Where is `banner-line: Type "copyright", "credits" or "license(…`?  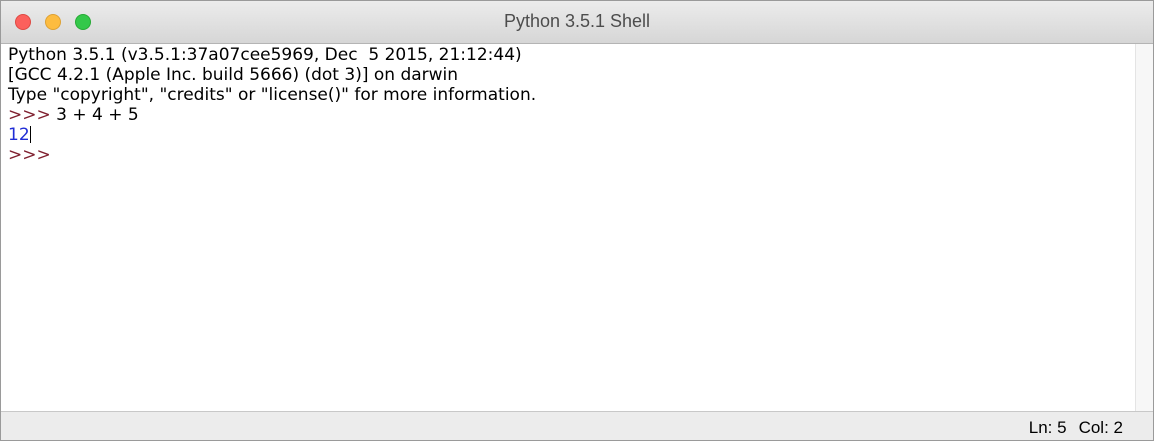 banner-line: Type "copyright", "credits" or "license(… is located at coordinates (272, 95).